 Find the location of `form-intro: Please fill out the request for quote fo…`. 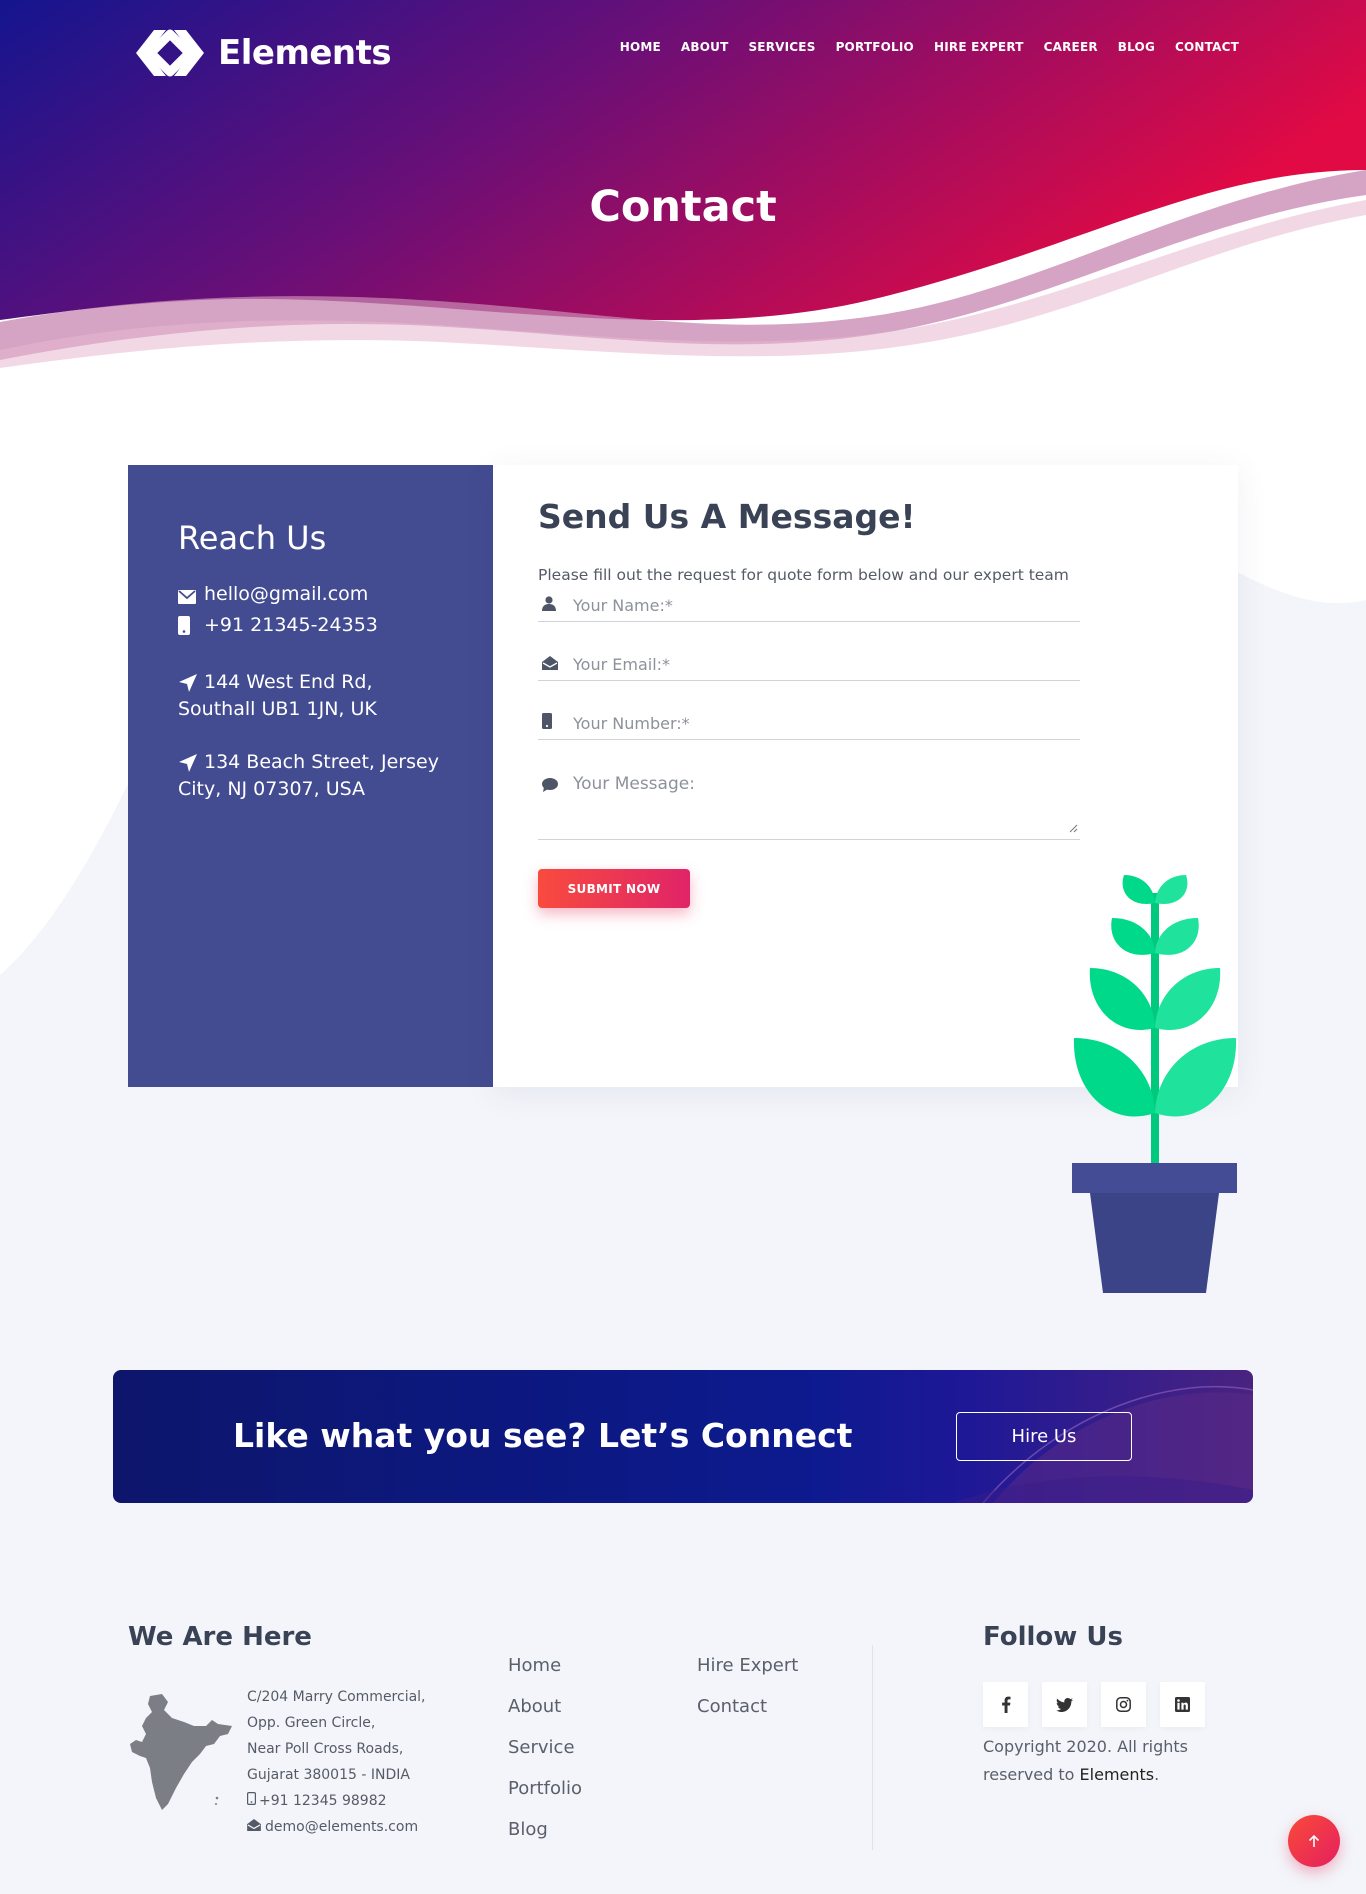

form-intro: Please fill out the request for quote fo… is located at coordinates (803, 575).